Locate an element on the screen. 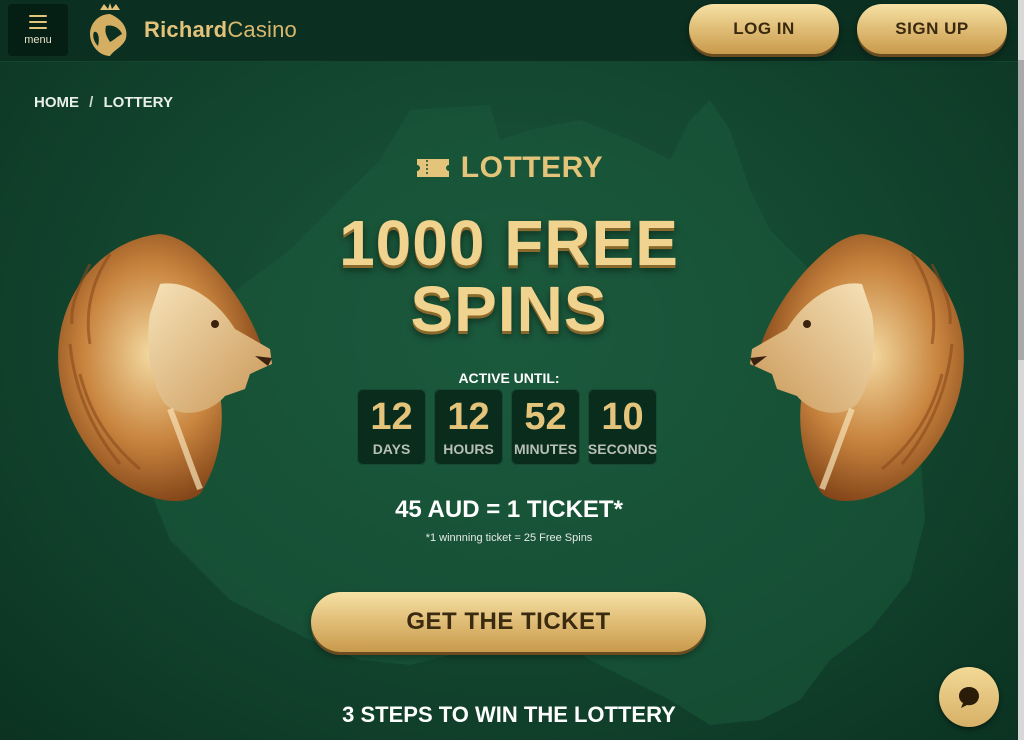 This screenshot has width=1024, height=740. site-logo: RichardCasino is located at coordinates (204, 30).